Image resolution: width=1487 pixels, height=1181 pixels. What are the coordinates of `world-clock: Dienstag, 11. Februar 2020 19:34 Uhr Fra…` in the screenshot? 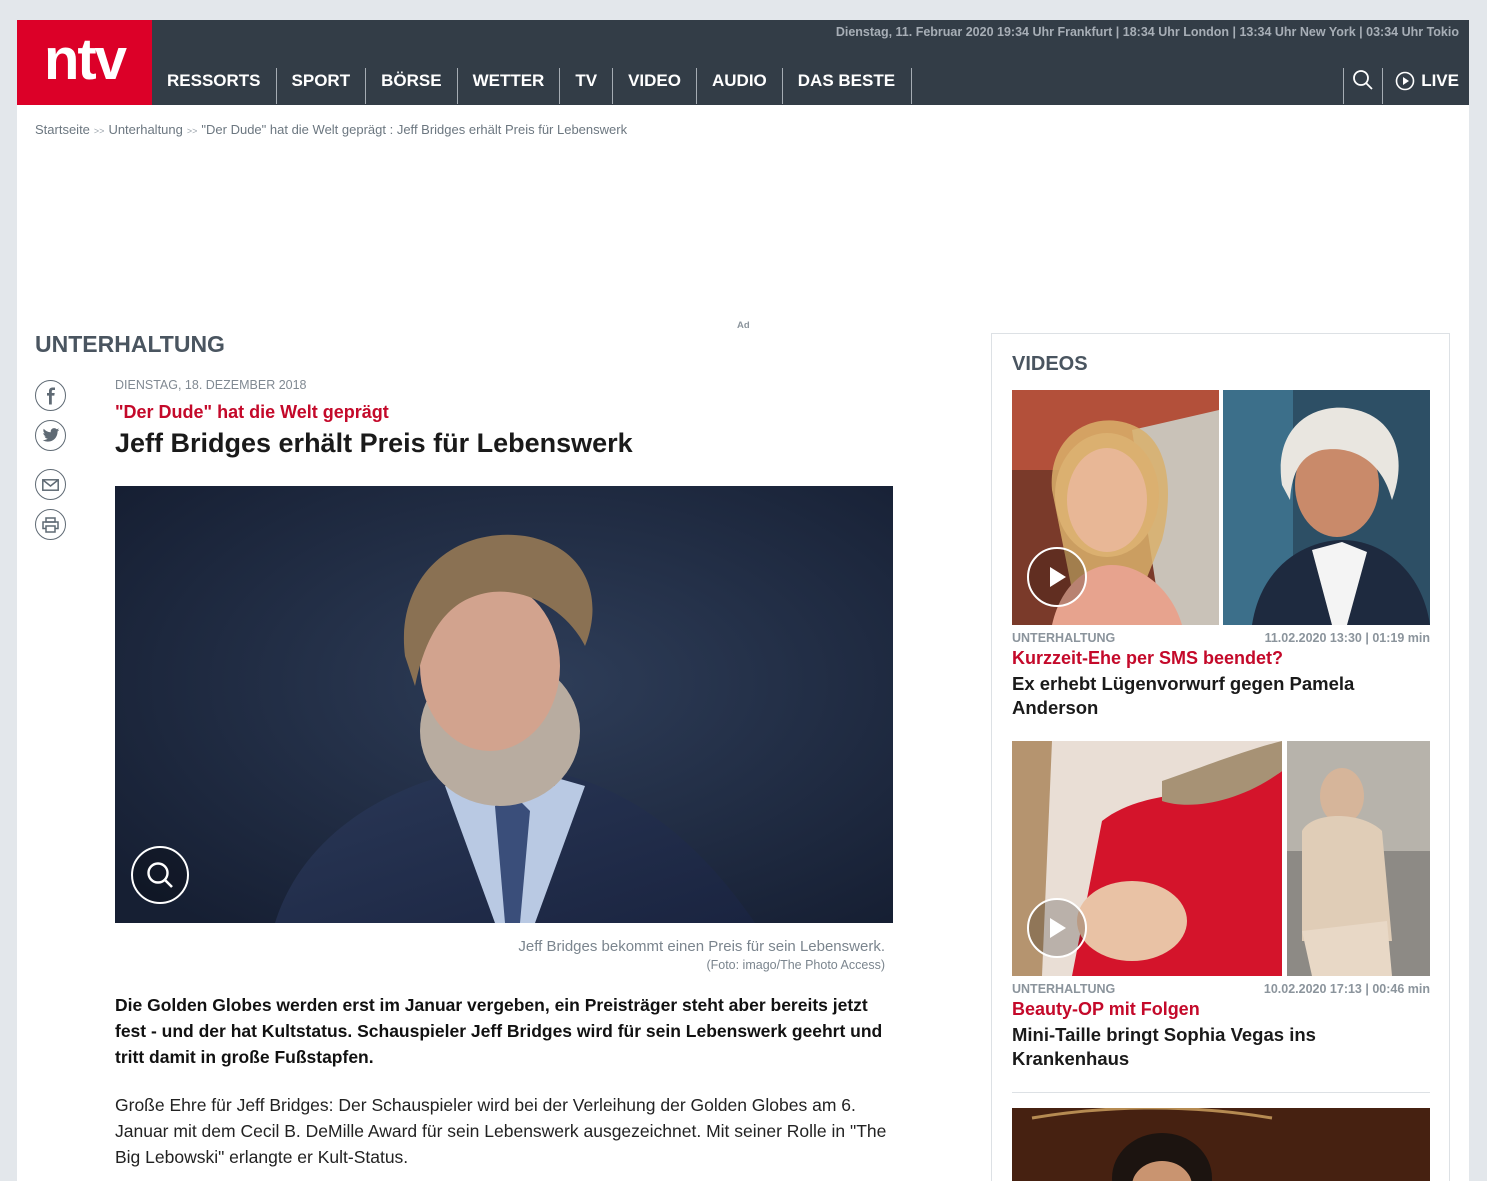 It's located at (1147, 32).